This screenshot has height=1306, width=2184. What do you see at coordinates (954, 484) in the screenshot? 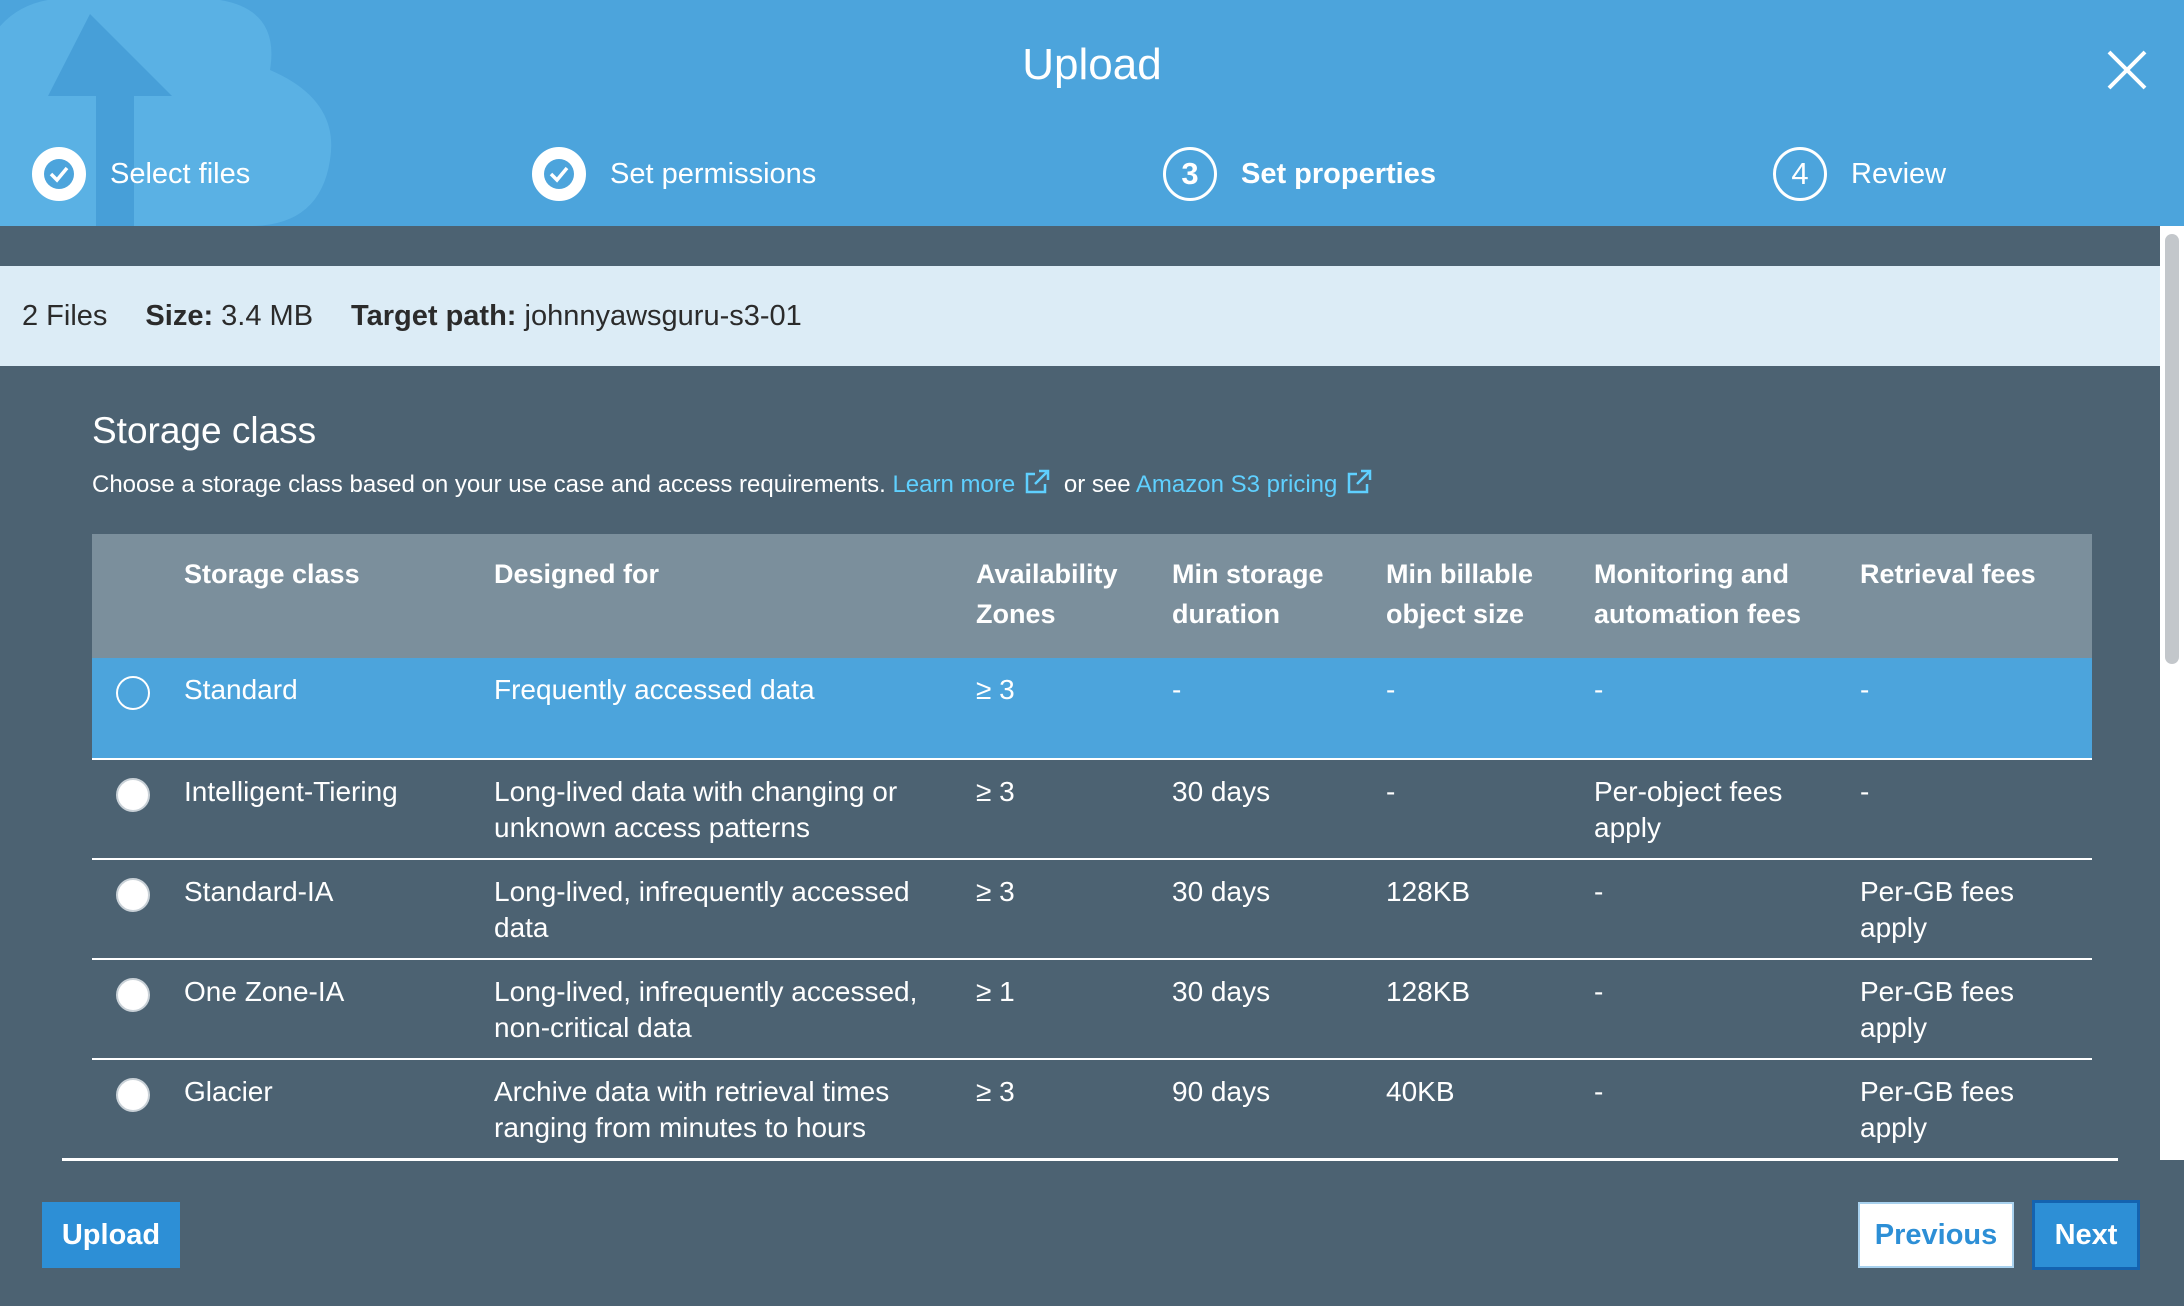
I see `learn-more-label: Learn more` at bounding box center [954, 484].